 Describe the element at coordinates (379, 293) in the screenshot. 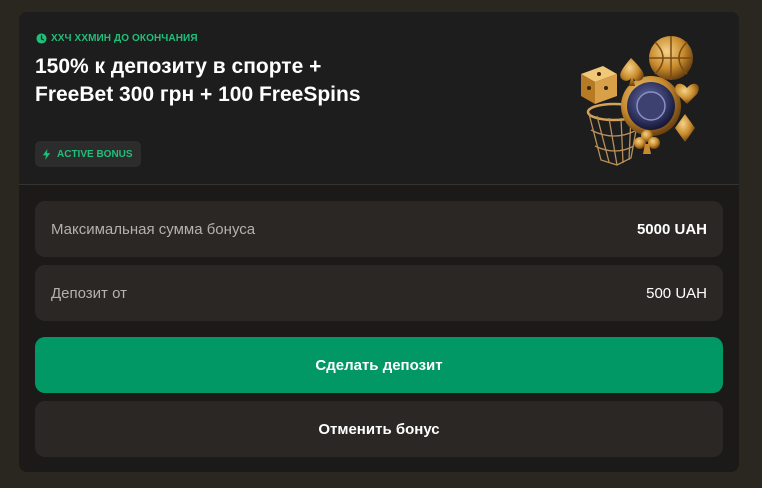

I see `detail-row-min-deposit: Депозит от 500 UAH` at that location.